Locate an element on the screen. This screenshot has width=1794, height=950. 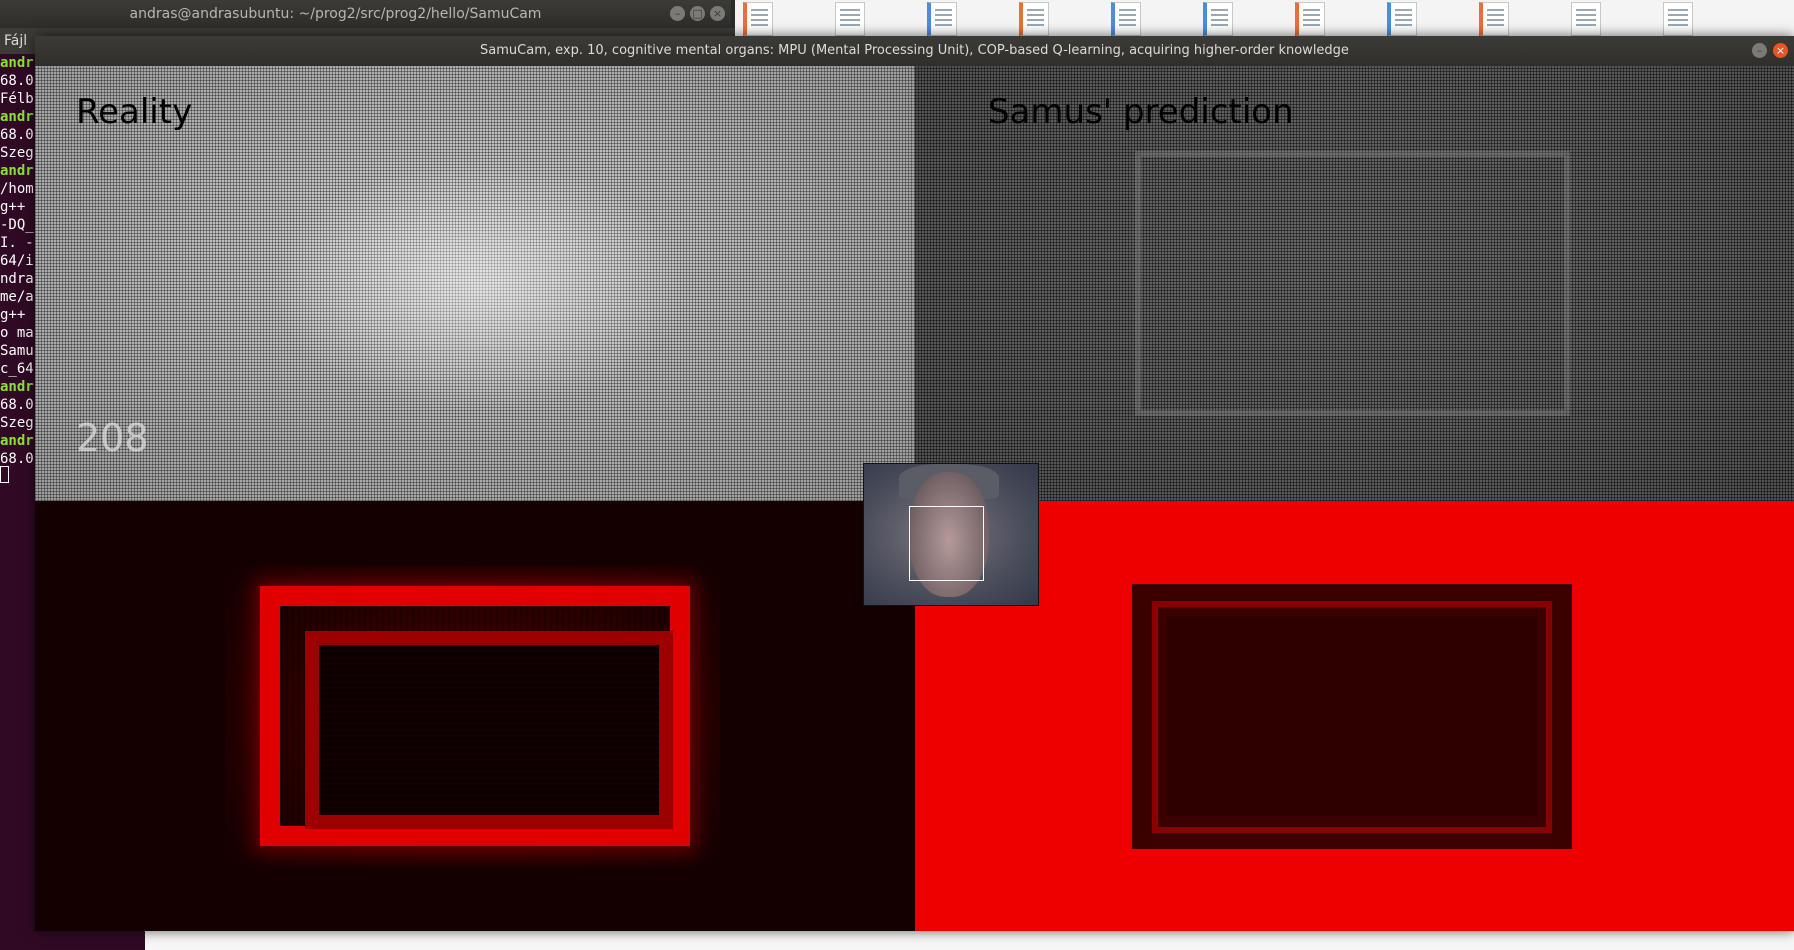
prediction-core is located at coordinates (1352, 716).